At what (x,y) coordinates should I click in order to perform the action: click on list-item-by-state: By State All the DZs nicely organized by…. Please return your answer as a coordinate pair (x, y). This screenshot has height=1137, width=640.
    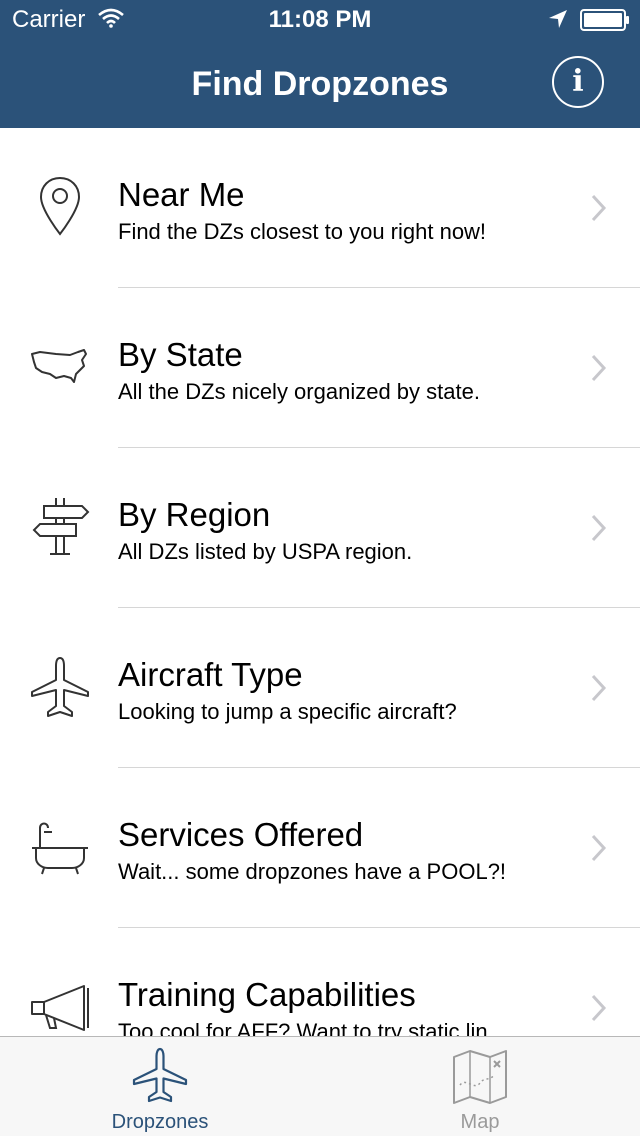
    Looking at the image, I should click on (320, 368).